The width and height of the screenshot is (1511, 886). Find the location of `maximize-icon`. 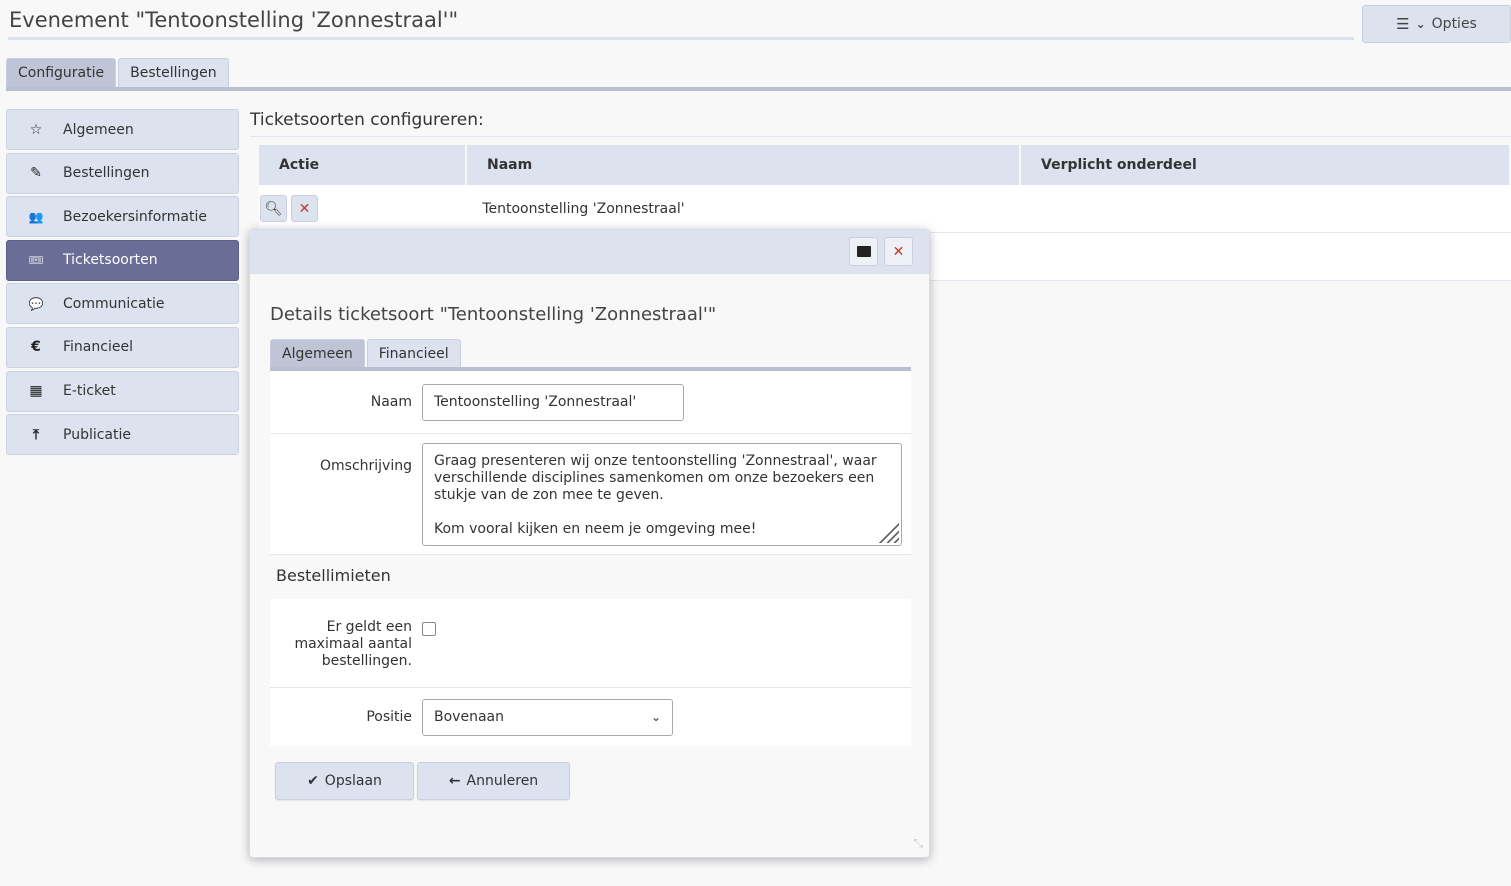

maximize-icon is located at coordinates (863, 251).